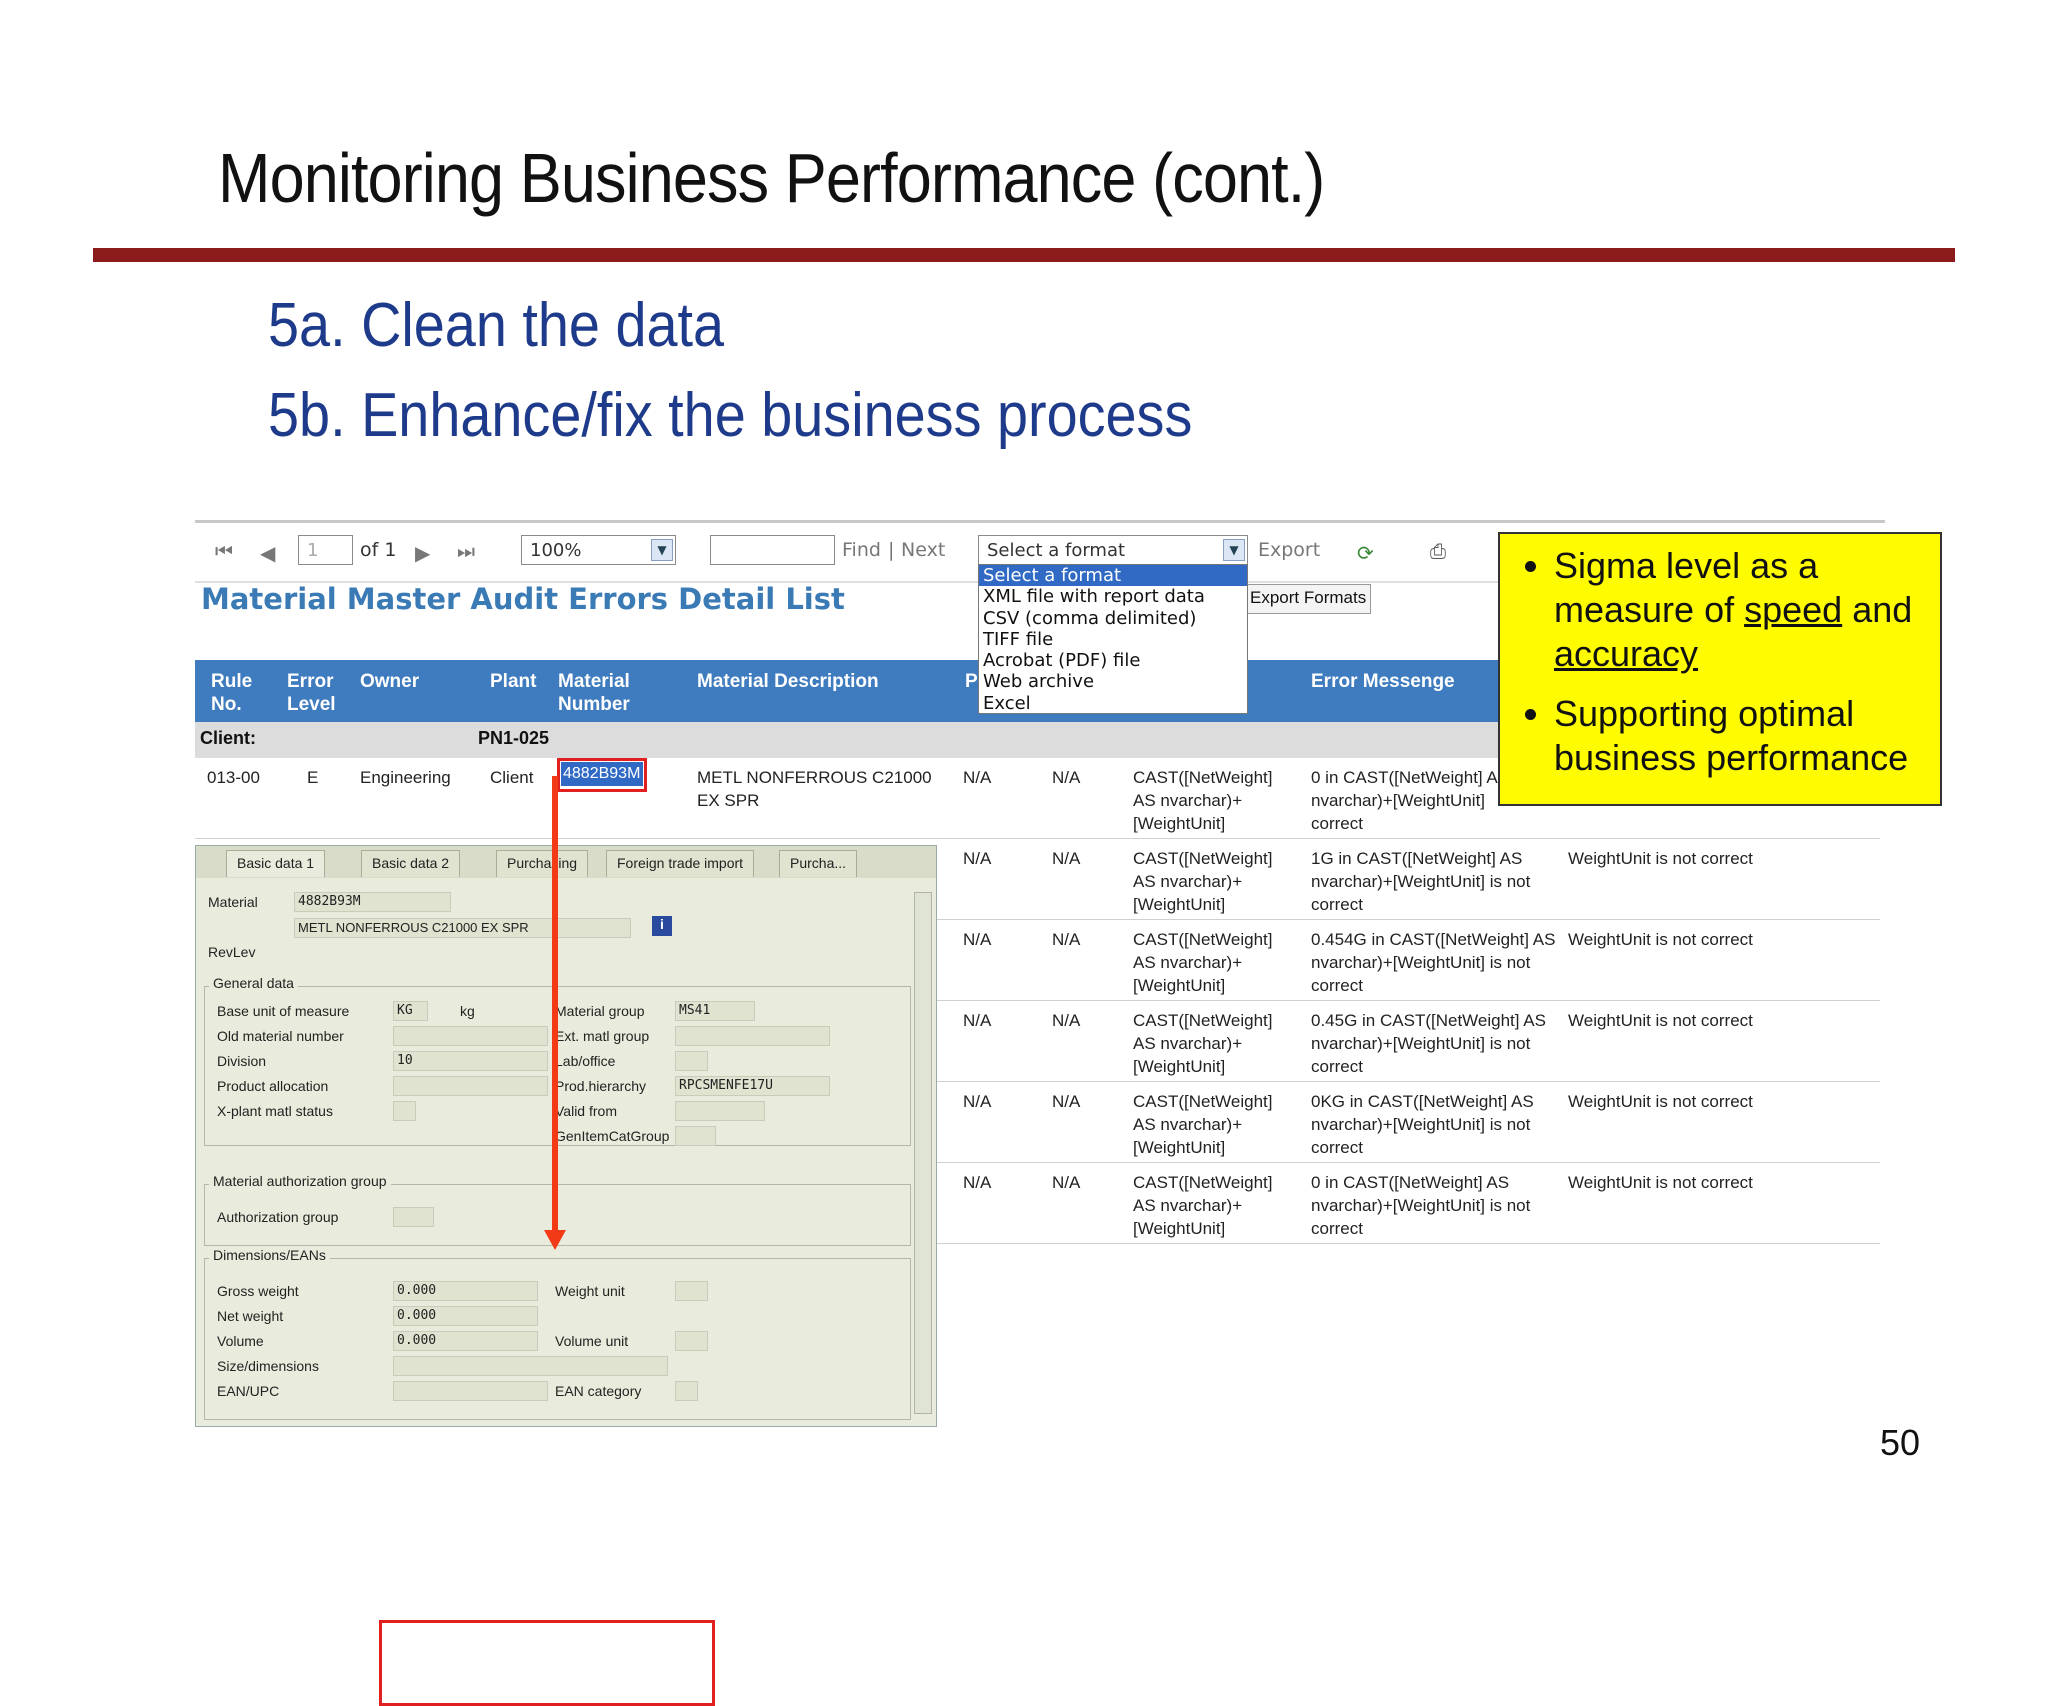  Describe the element at coordinates (470, 1391) in the screenshot. I see `ean-upc-field` at that location.